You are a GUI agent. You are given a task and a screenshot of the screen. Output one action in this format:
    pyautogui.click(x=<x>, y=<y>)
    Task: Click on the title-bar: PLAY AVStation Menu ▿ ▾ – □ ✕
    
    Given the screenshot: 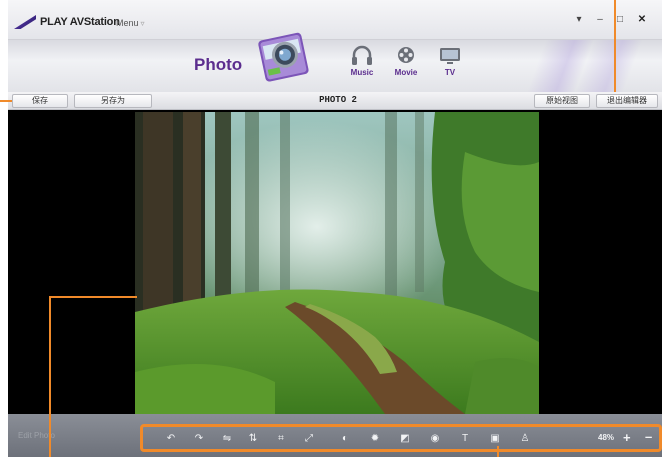 What is the action you would take?
    pyautogui.click(x=335, y=20)
    